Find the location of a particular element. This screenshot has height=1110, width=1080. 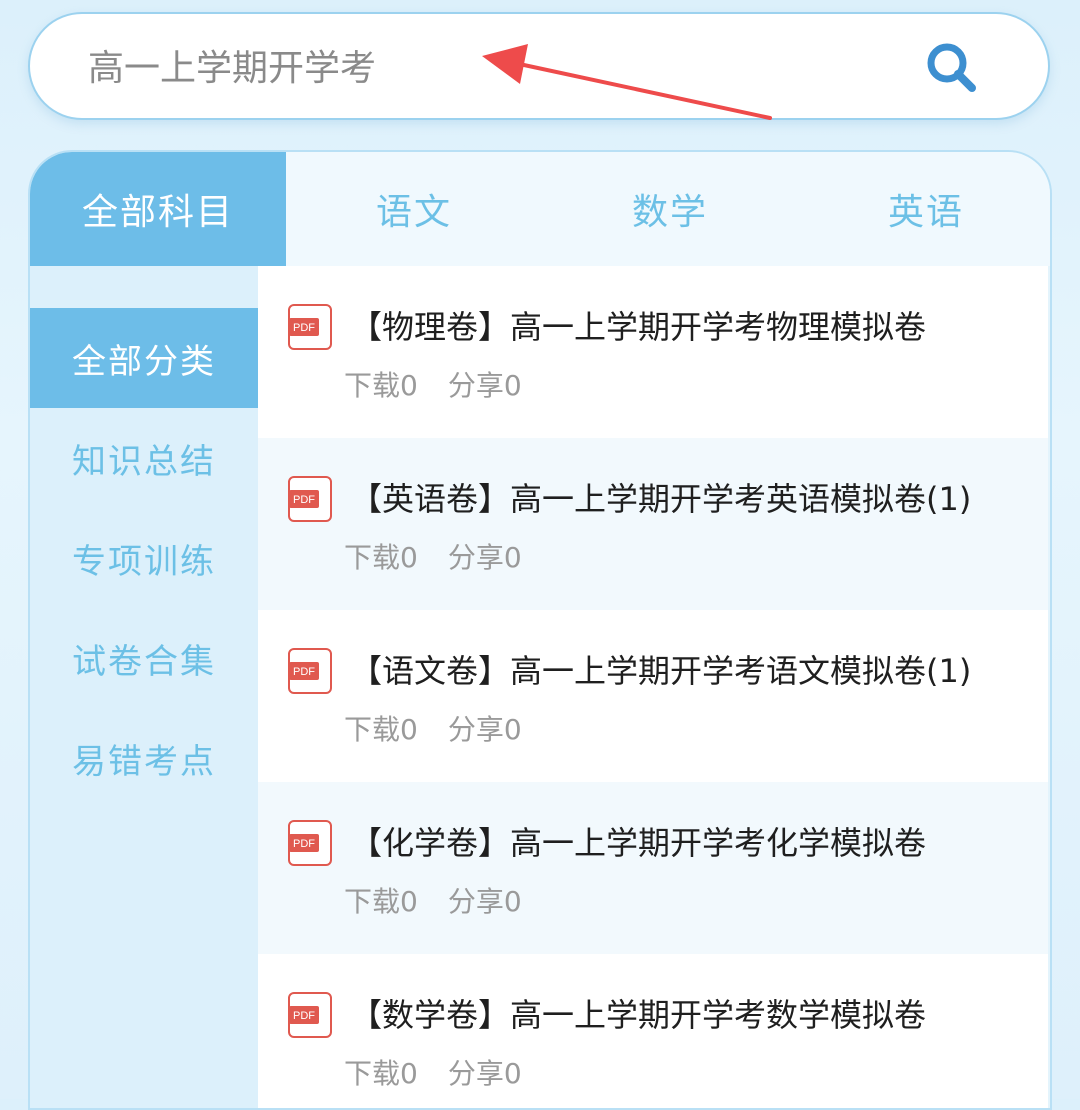

search-button is located at coordinates (952, 68).